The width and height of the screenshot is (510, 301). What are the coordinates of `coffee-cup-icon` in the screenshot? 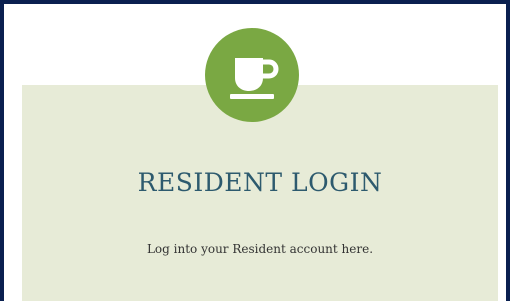 It's located at (254, 78).